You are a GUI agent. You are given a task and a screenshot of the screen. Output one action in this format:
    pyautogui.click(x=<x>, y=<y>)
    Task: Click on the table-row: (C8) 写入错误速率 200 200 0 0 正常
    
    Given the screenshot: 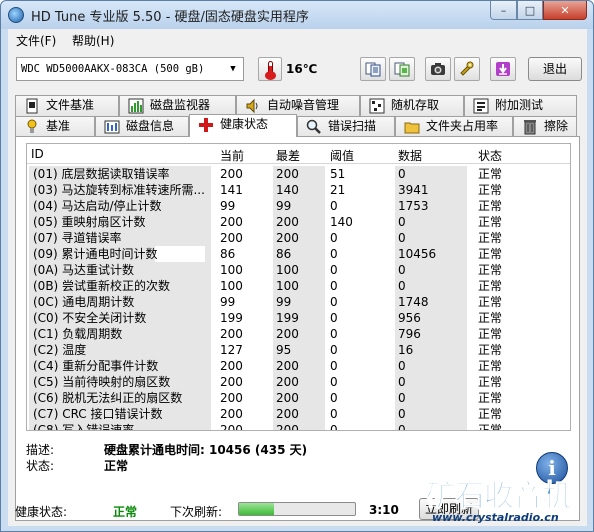 What is the action you would take?
    pyautogui.click(x=298, y=426)
    